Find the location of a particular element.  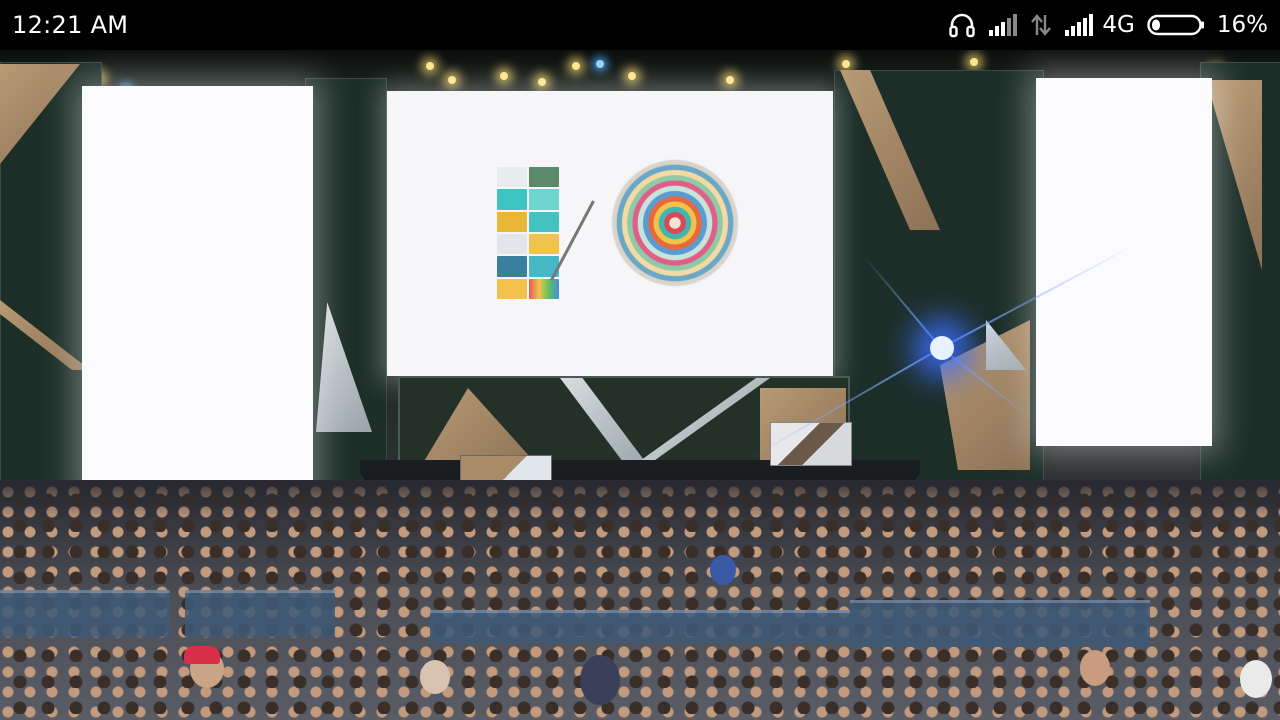

red-cap is located at coordinates (202, 655).